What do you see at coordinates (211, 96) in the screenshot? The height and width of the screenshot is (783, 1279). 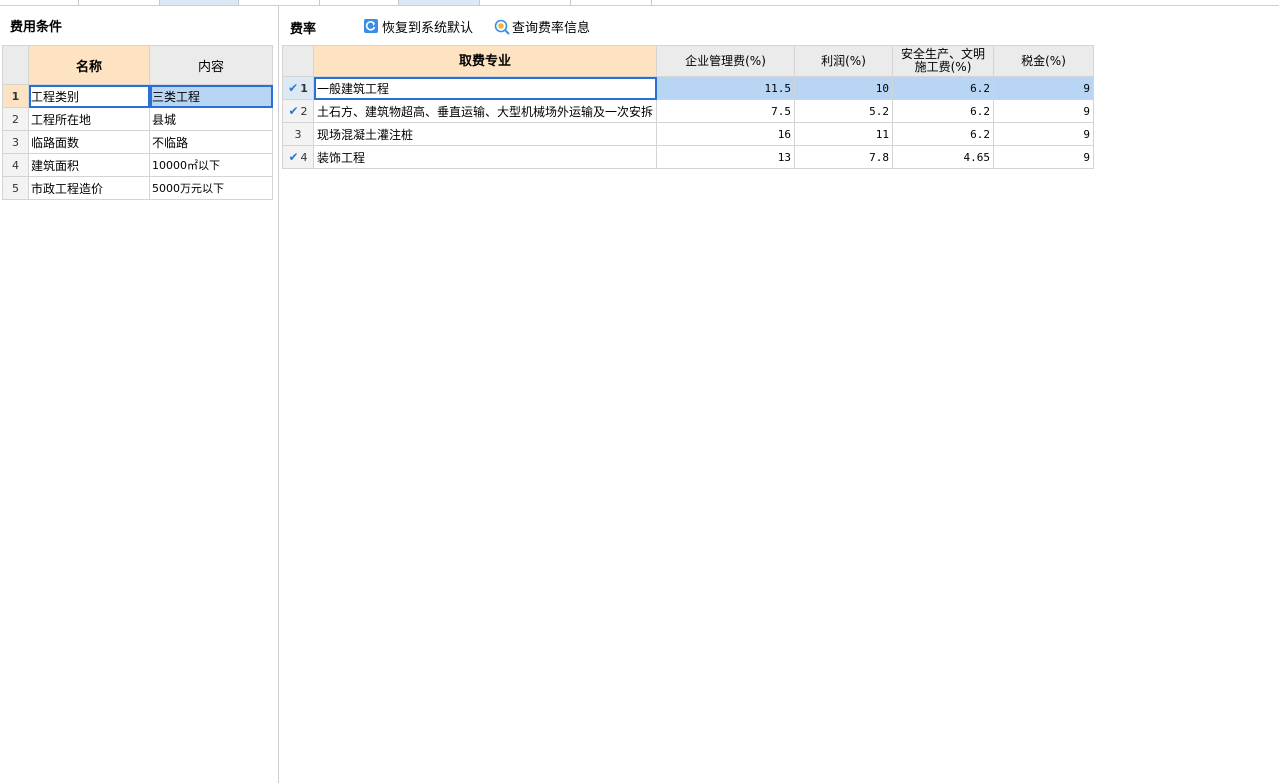 I see `condition-content-cell: 三类工程` at bounding box center [211, 96].